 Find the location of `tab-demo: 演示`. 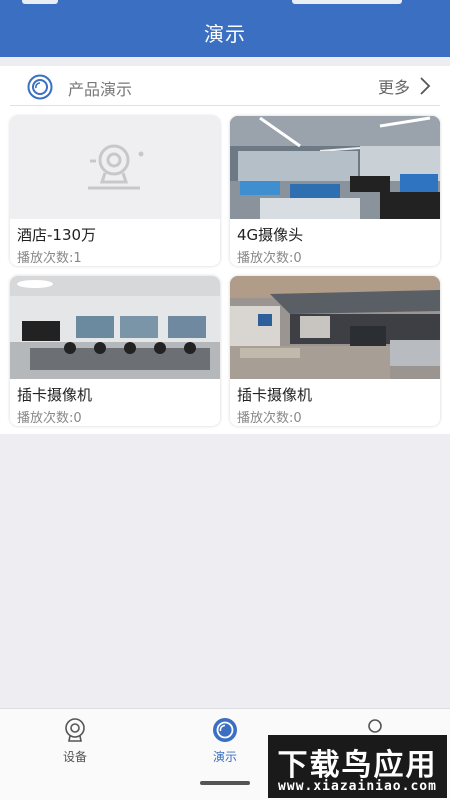

tab-demo: 演示 is located at coordinates (225, 740).